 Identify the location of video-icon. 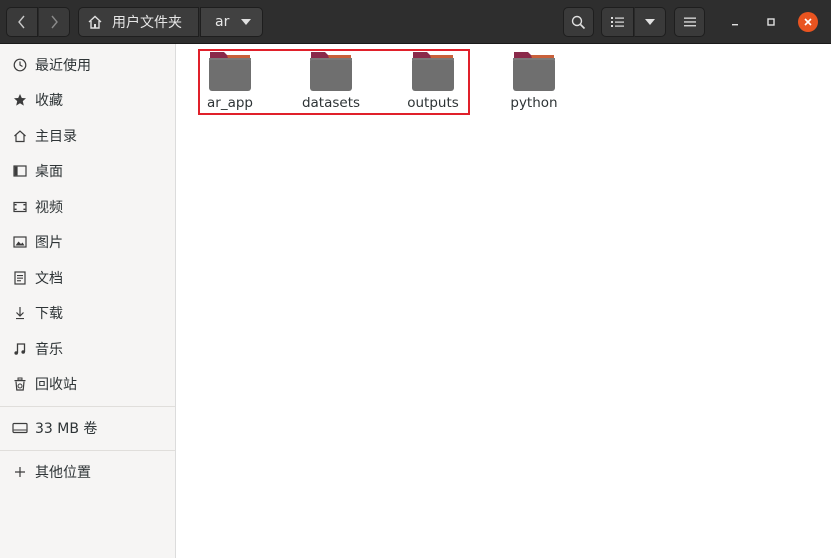
(20, 207).